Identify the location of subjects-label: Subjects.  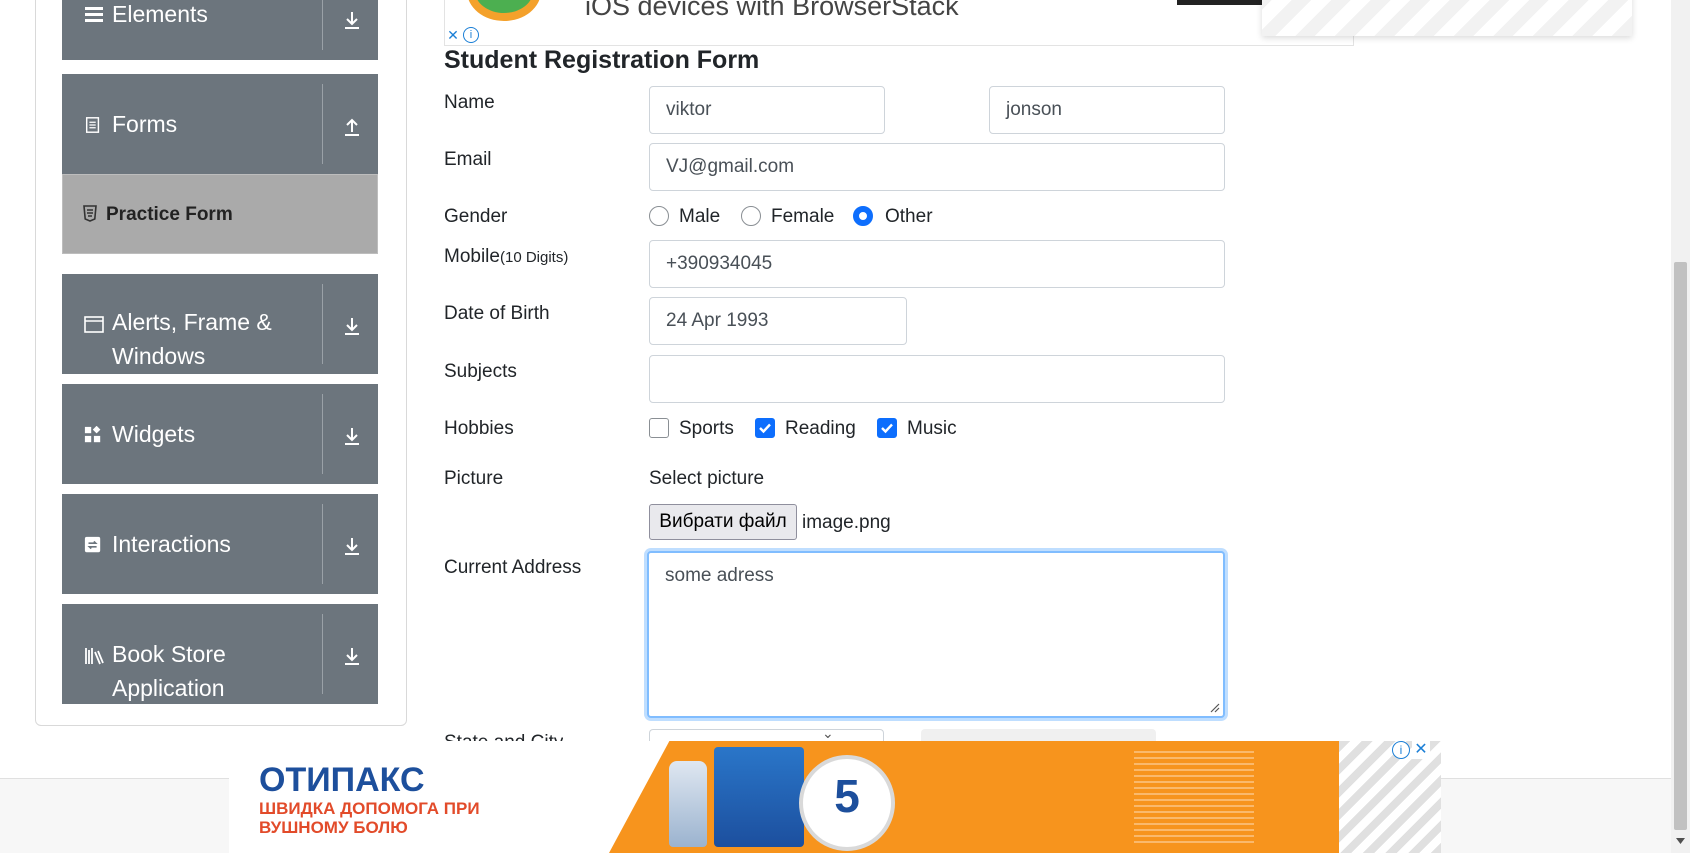
(480, 371).